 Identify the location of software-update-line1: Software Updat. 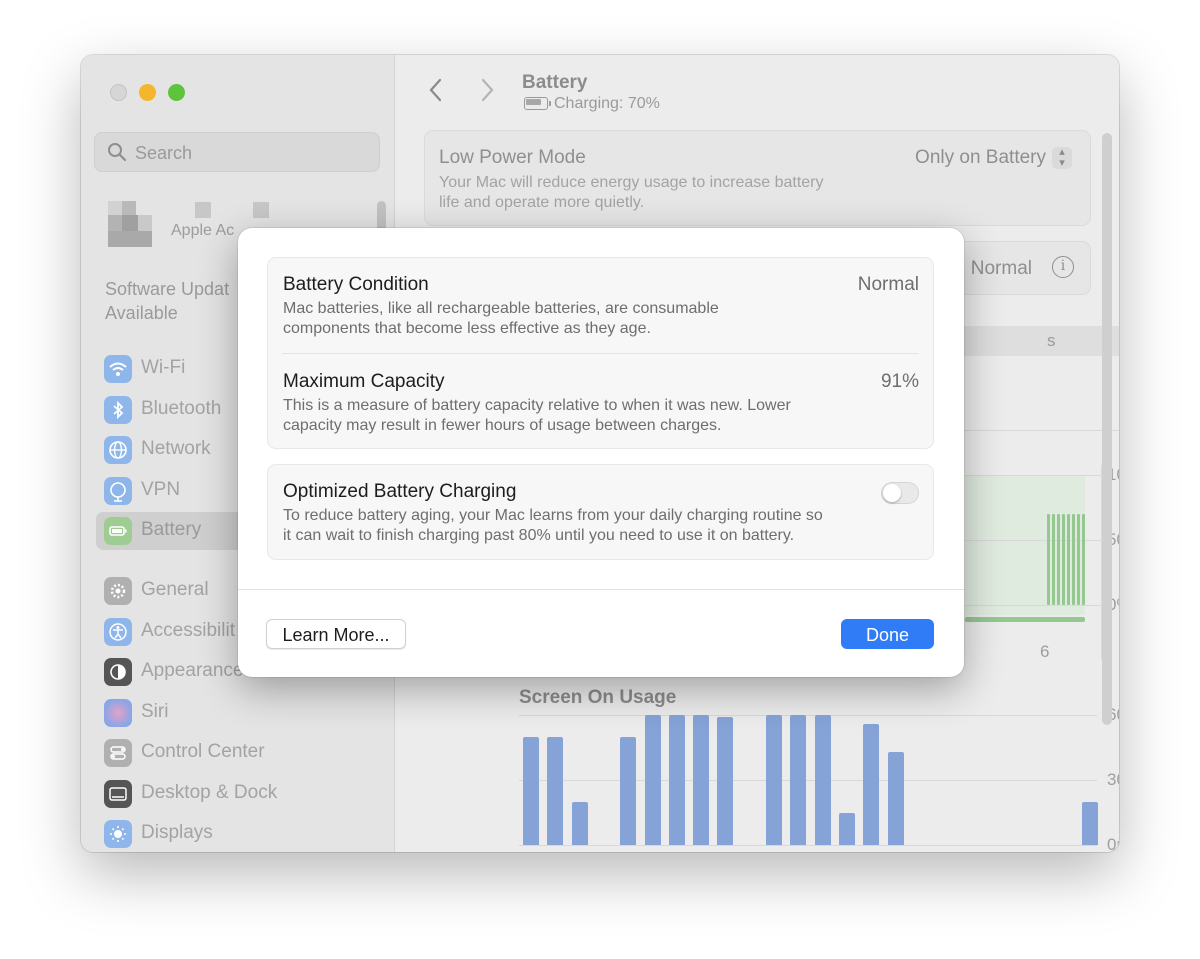
(167, 289).